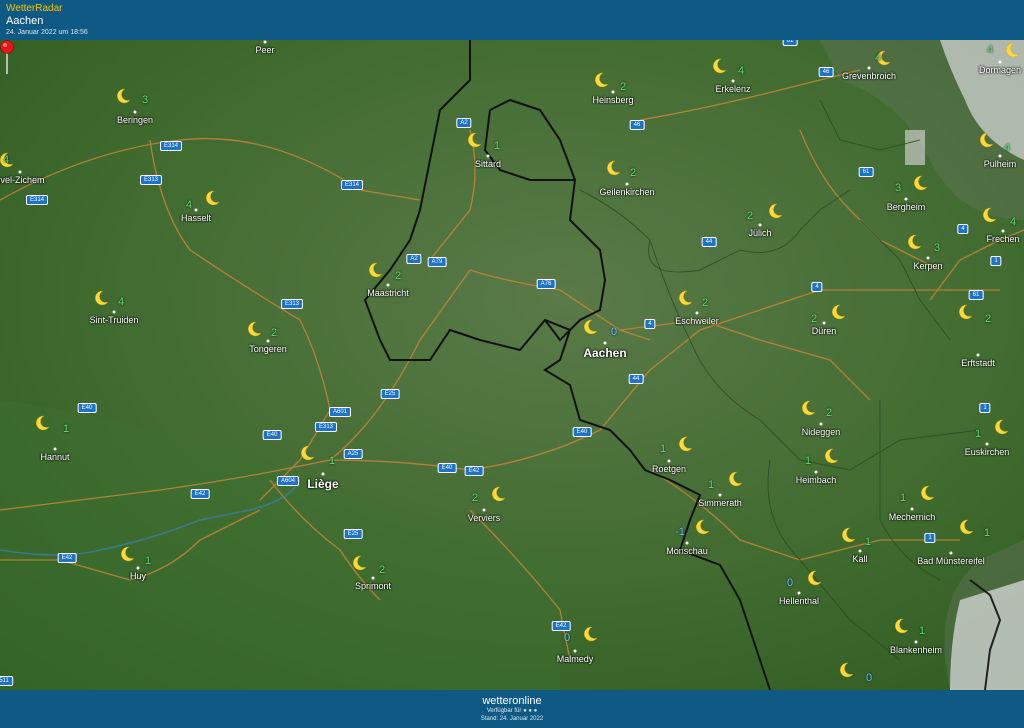 This screenshot has height=728, width=1024. Describe the element at coordinates (25, 21) in the screenshot. I see `location-title: Aachen` at that location.